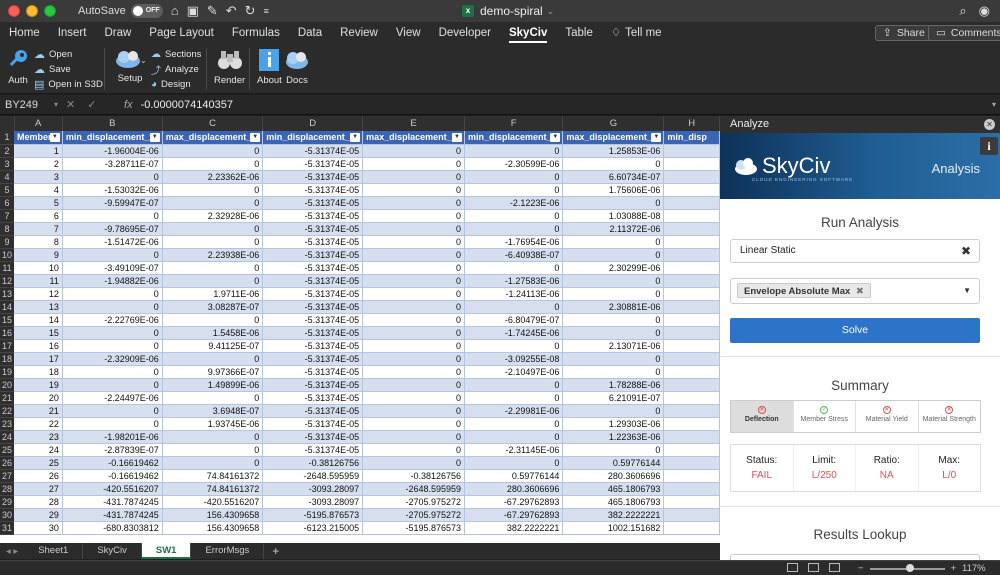 The width and height of the screenshot is (1000, 575). Describe the element at coordinates (613, 476) in the screenshot. I see `table-cell: 280.3606696` at that location.